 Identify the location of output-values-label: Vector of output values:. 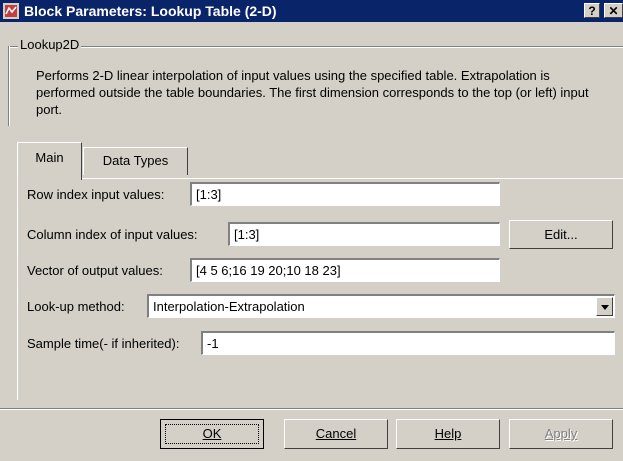
(95, 270).